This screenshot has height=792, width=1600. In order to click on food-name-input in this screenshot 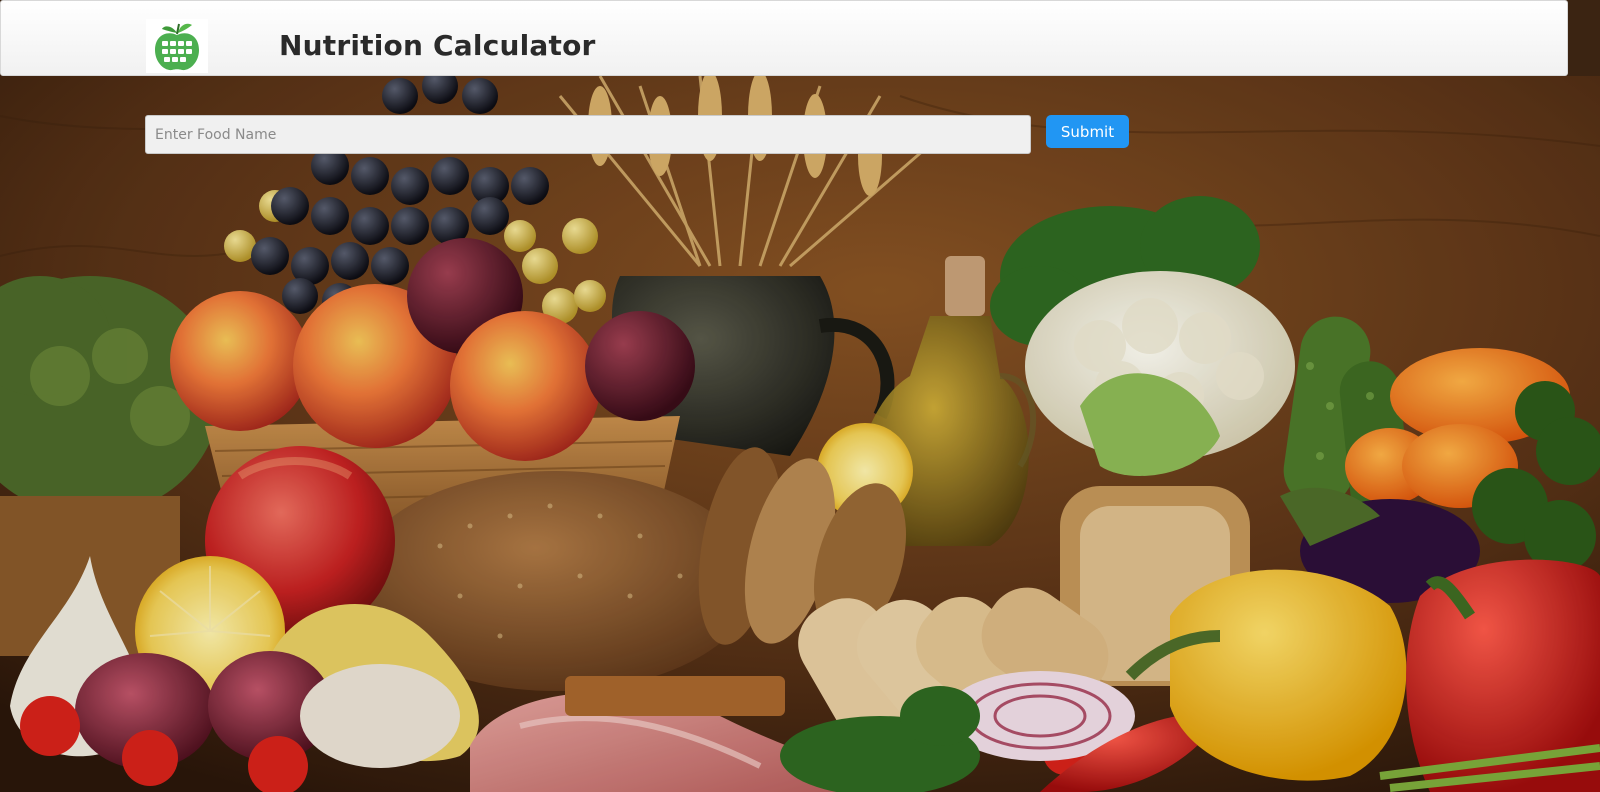, I will do `click(588, 134)`.